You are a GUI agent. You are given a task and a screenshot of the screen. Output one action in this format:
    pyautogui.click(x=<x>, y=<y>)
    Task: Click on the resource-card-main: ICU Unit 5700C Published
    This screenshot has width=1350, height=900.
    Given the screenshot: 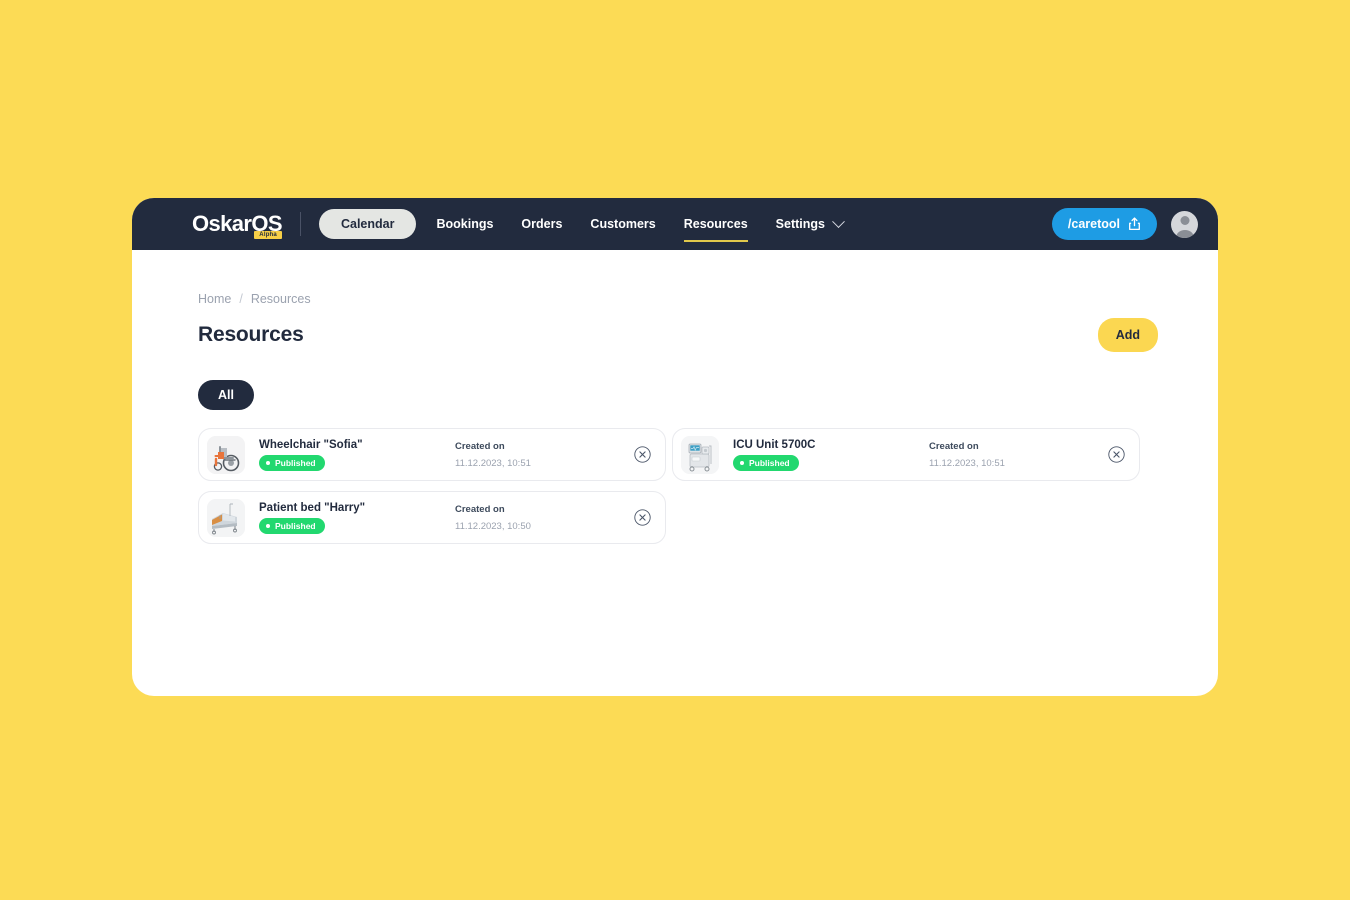 What is the action you would take?
    pyautogui.click(x=831, y=455)
    